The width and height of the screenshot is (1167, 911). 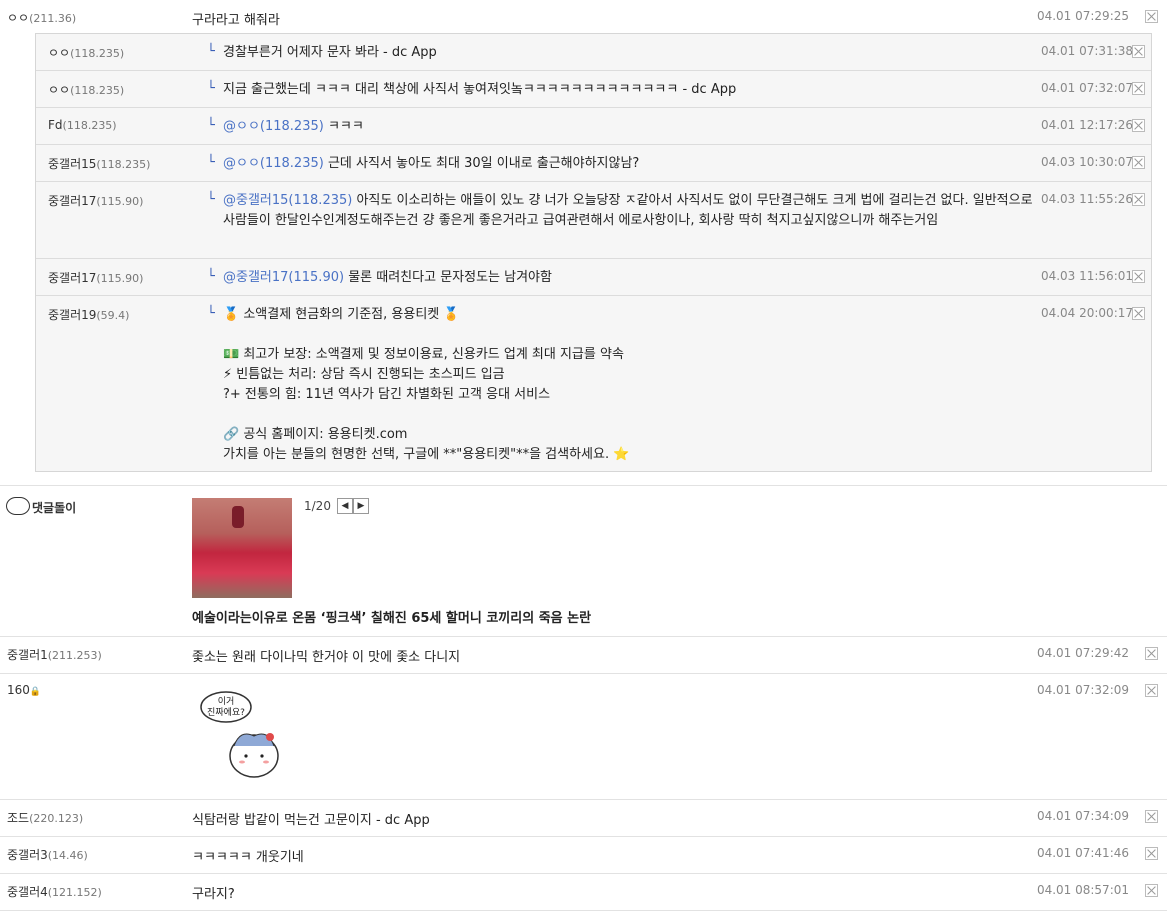 What do you see at coordinates (54, 508) in the screenshot?
I see `bot-author: 댓글돌이` at bounding box center [54, 508].